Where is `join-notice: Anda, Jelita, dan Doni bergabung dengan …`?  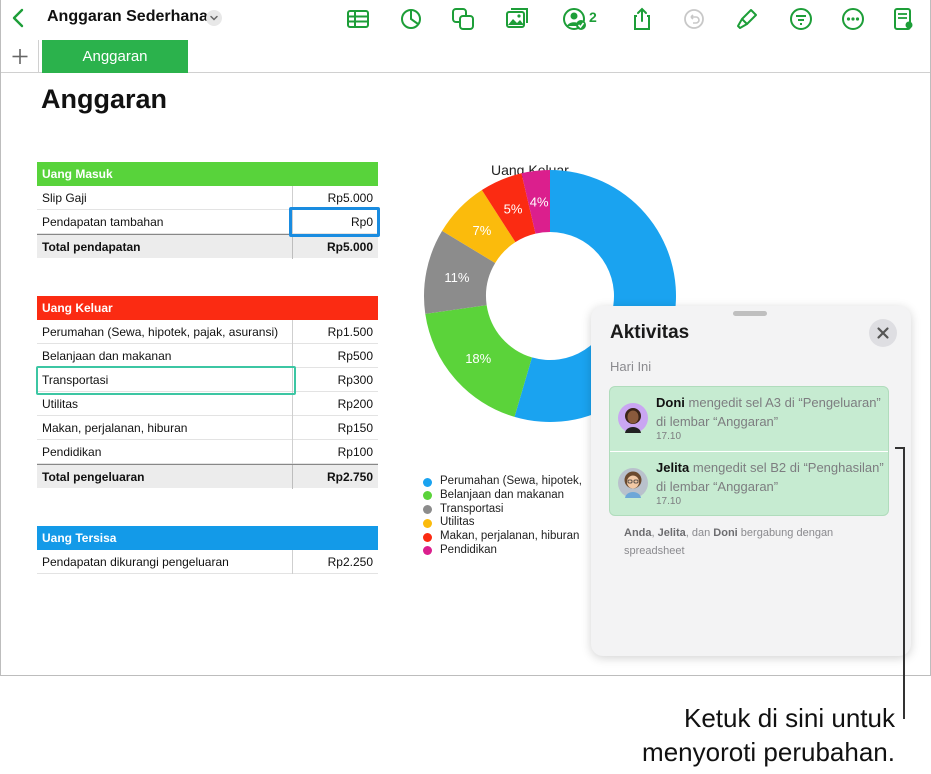 join-notice: Anda, Jelita, dan Doni bergabung dengan … is located at coordinates (754, 542).